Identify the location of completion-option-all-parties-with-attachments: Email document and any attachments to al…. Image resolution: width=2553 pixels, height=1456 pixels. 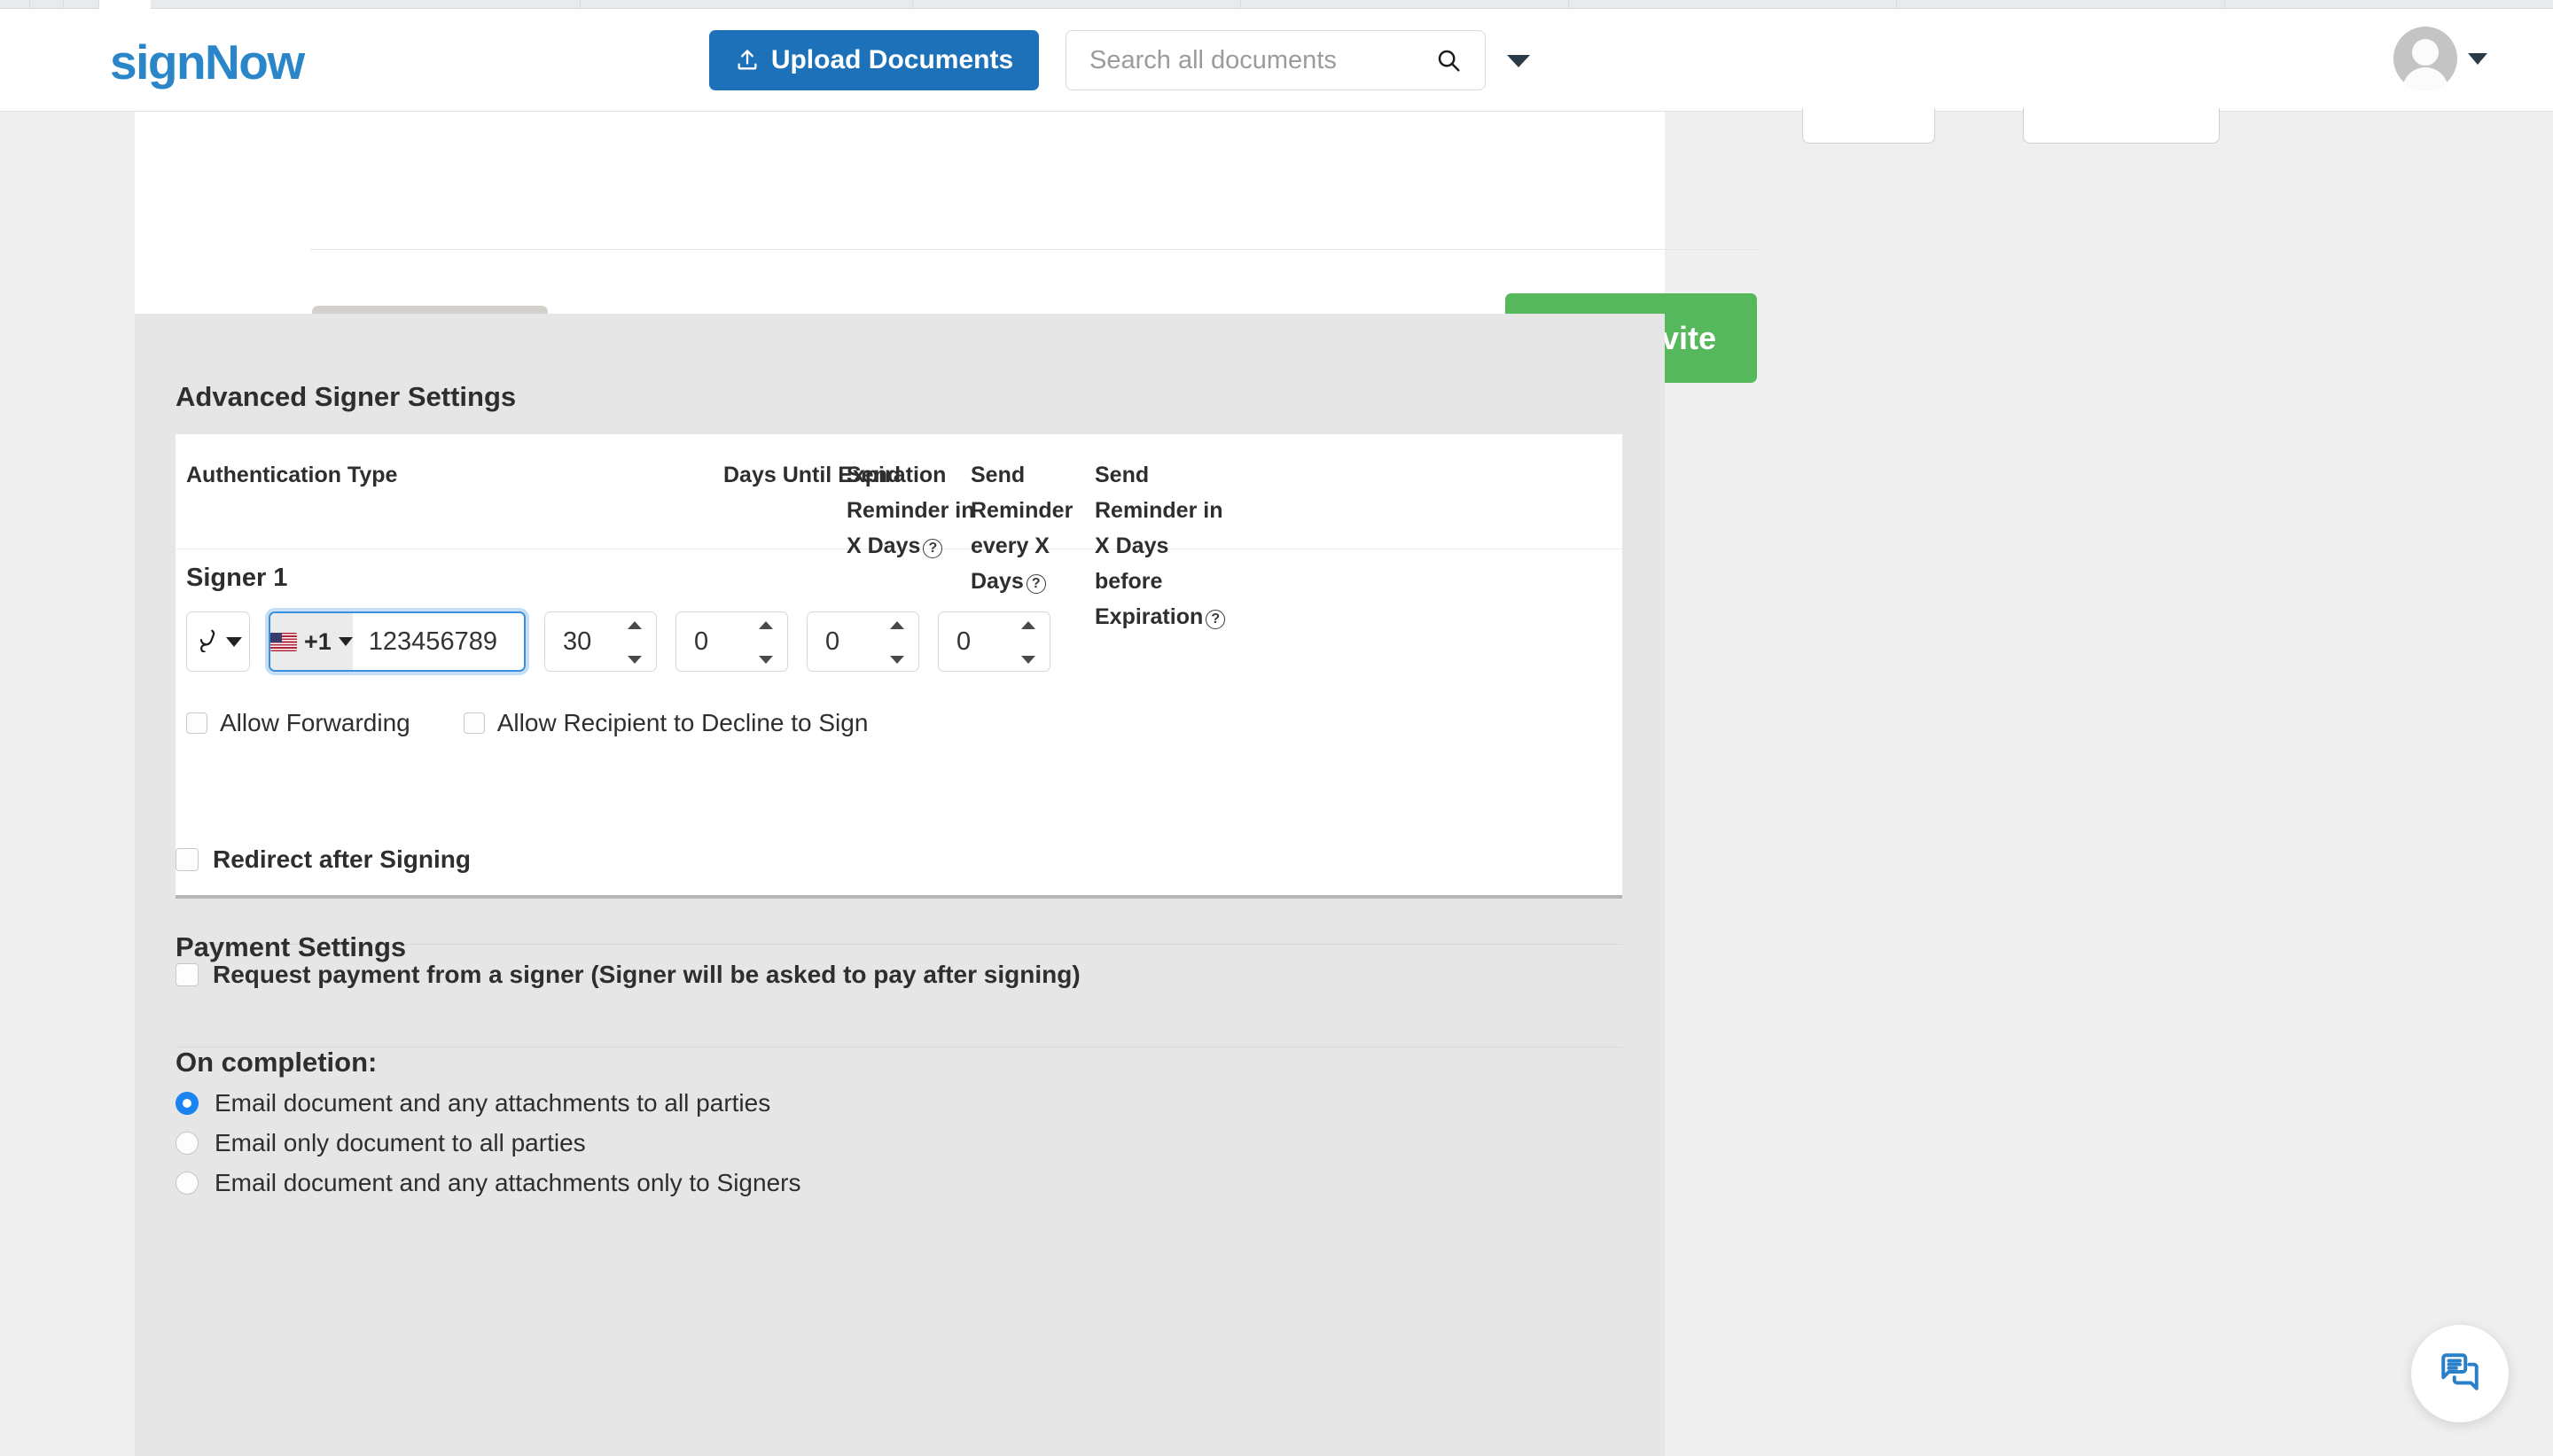
(488, 1103).